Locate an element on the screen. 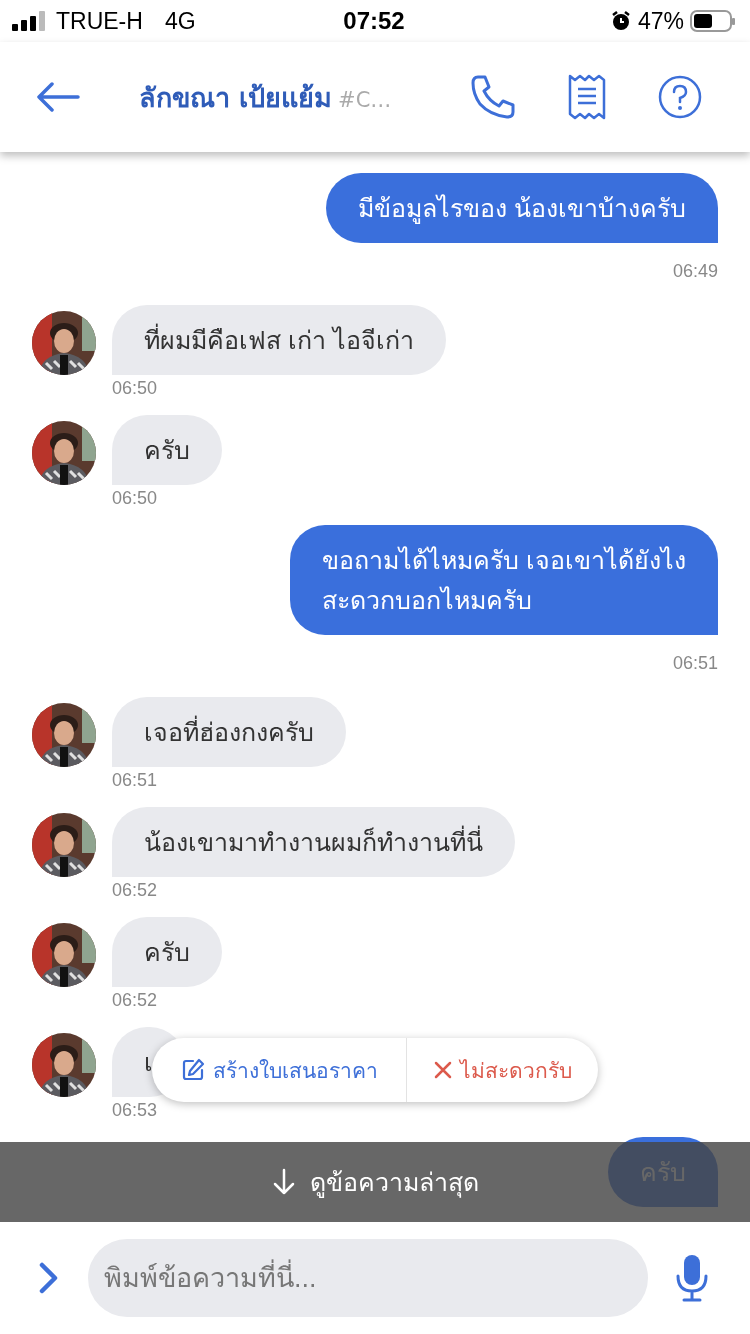 The width and height of the screenshot is (750, 1334). back-arrow-icon is located at coordinates (58, 97).